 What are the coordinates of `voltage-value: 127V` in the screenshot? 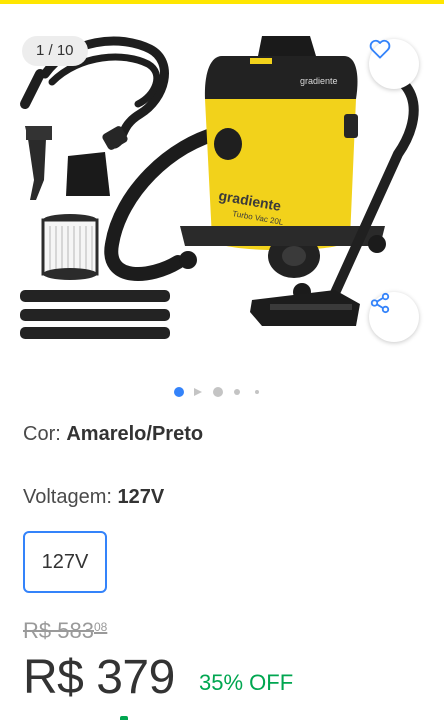 It's located at (141, 497).